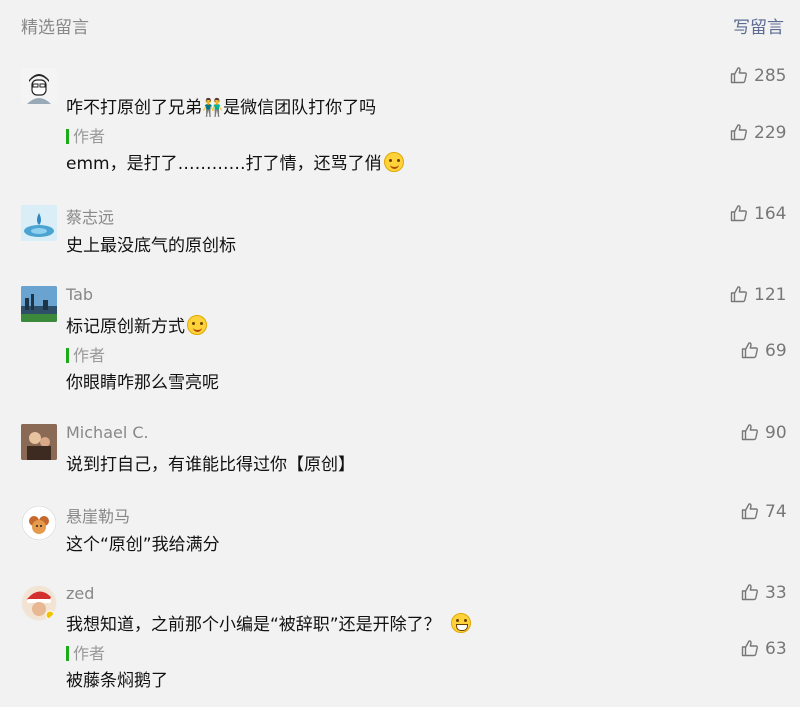 Image resolution: width=800 pixels, height=707 pixels. What do you see at coordinates (151, 246) in the screenshot?
I see `comment-text: 史上最没底气的原创标` at bounding box center [151, 246].